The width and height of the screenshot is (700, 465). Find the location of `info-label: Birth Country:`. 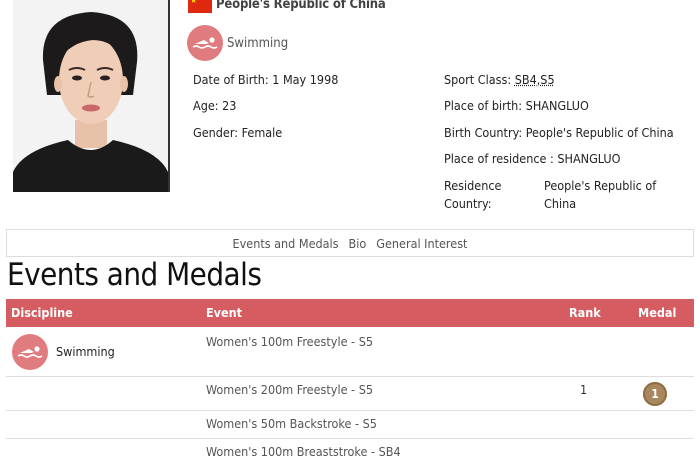

info-label: Birth Country: is located at coordinates (483, 132).